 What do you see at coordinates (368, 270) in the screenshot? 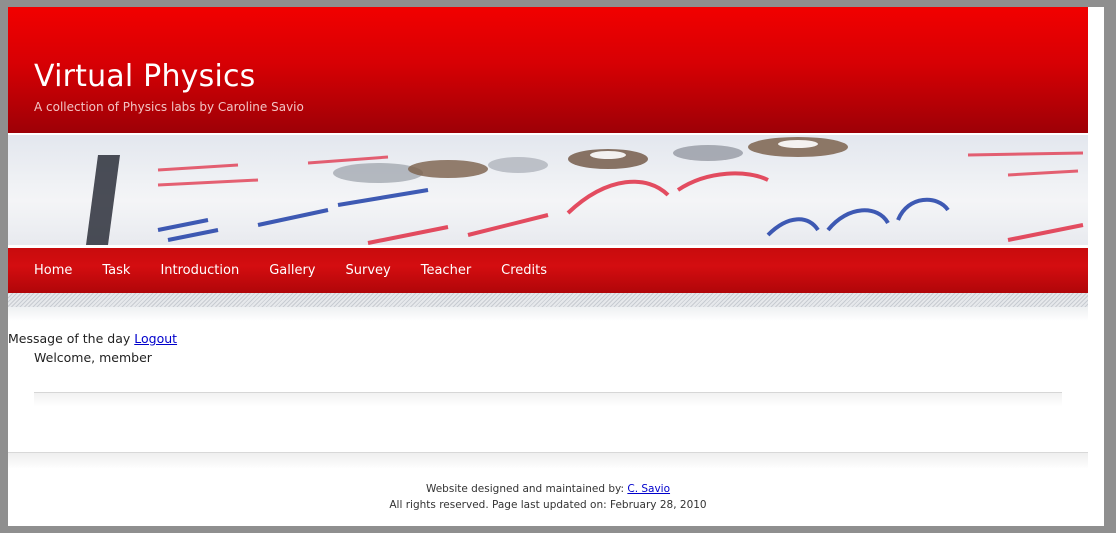
I see `nav-item-survey: Survey` at bounding box center [368, 270].